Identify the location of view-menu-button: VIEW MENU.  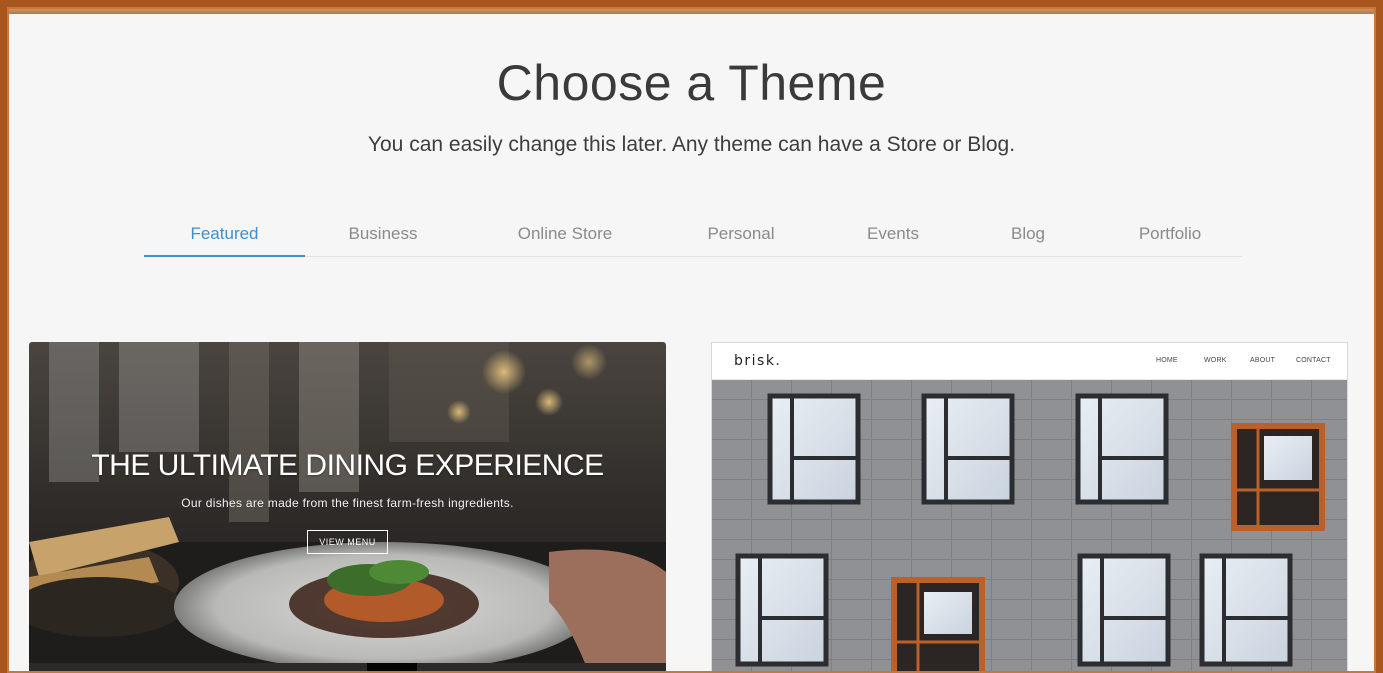
(347, 542).